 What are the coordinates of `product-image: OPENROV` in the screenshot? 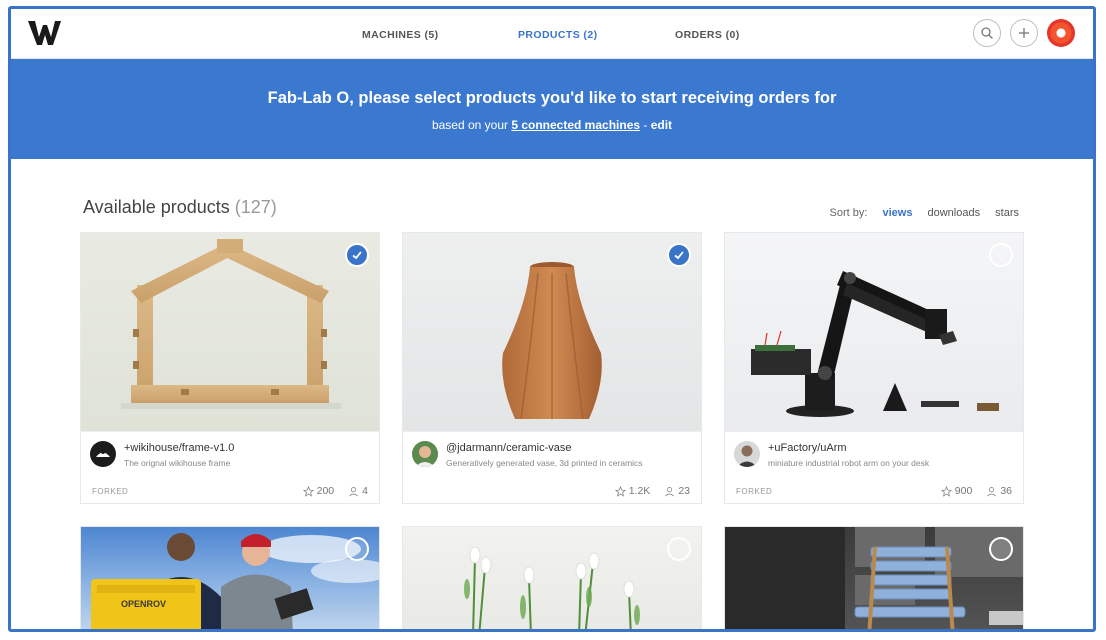 It's located at (230, 578).